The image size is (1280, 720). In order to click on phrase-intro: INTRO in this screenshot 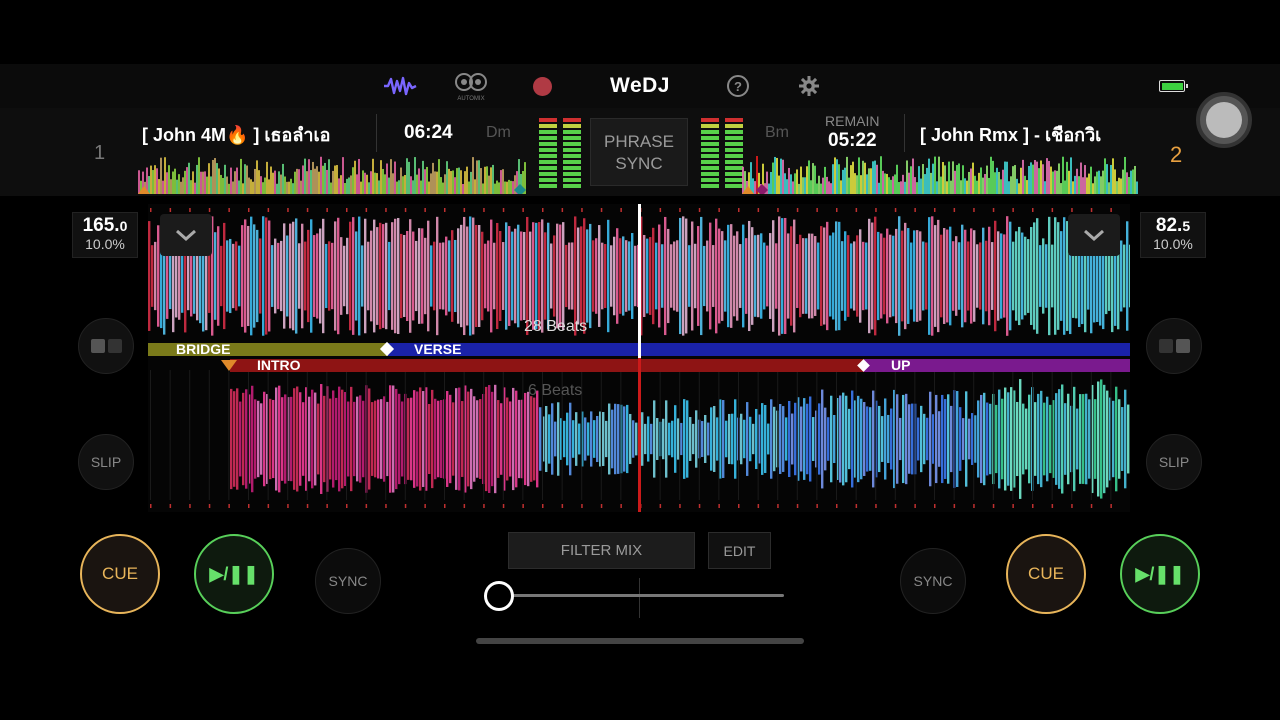, I will do `click(547, 365)`.